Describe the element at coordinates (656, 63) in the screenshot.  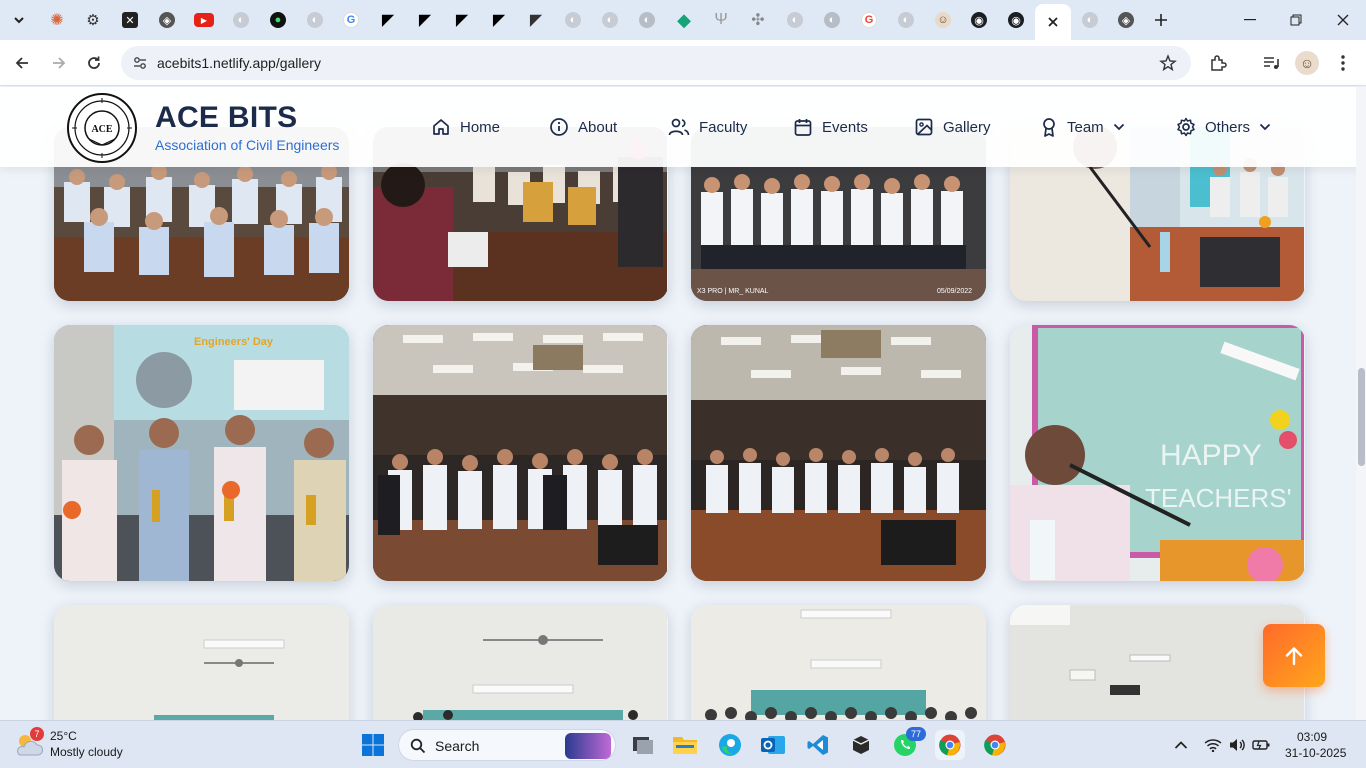
I see `address-bar: acebits1.netlify.app/gallery` at that location.